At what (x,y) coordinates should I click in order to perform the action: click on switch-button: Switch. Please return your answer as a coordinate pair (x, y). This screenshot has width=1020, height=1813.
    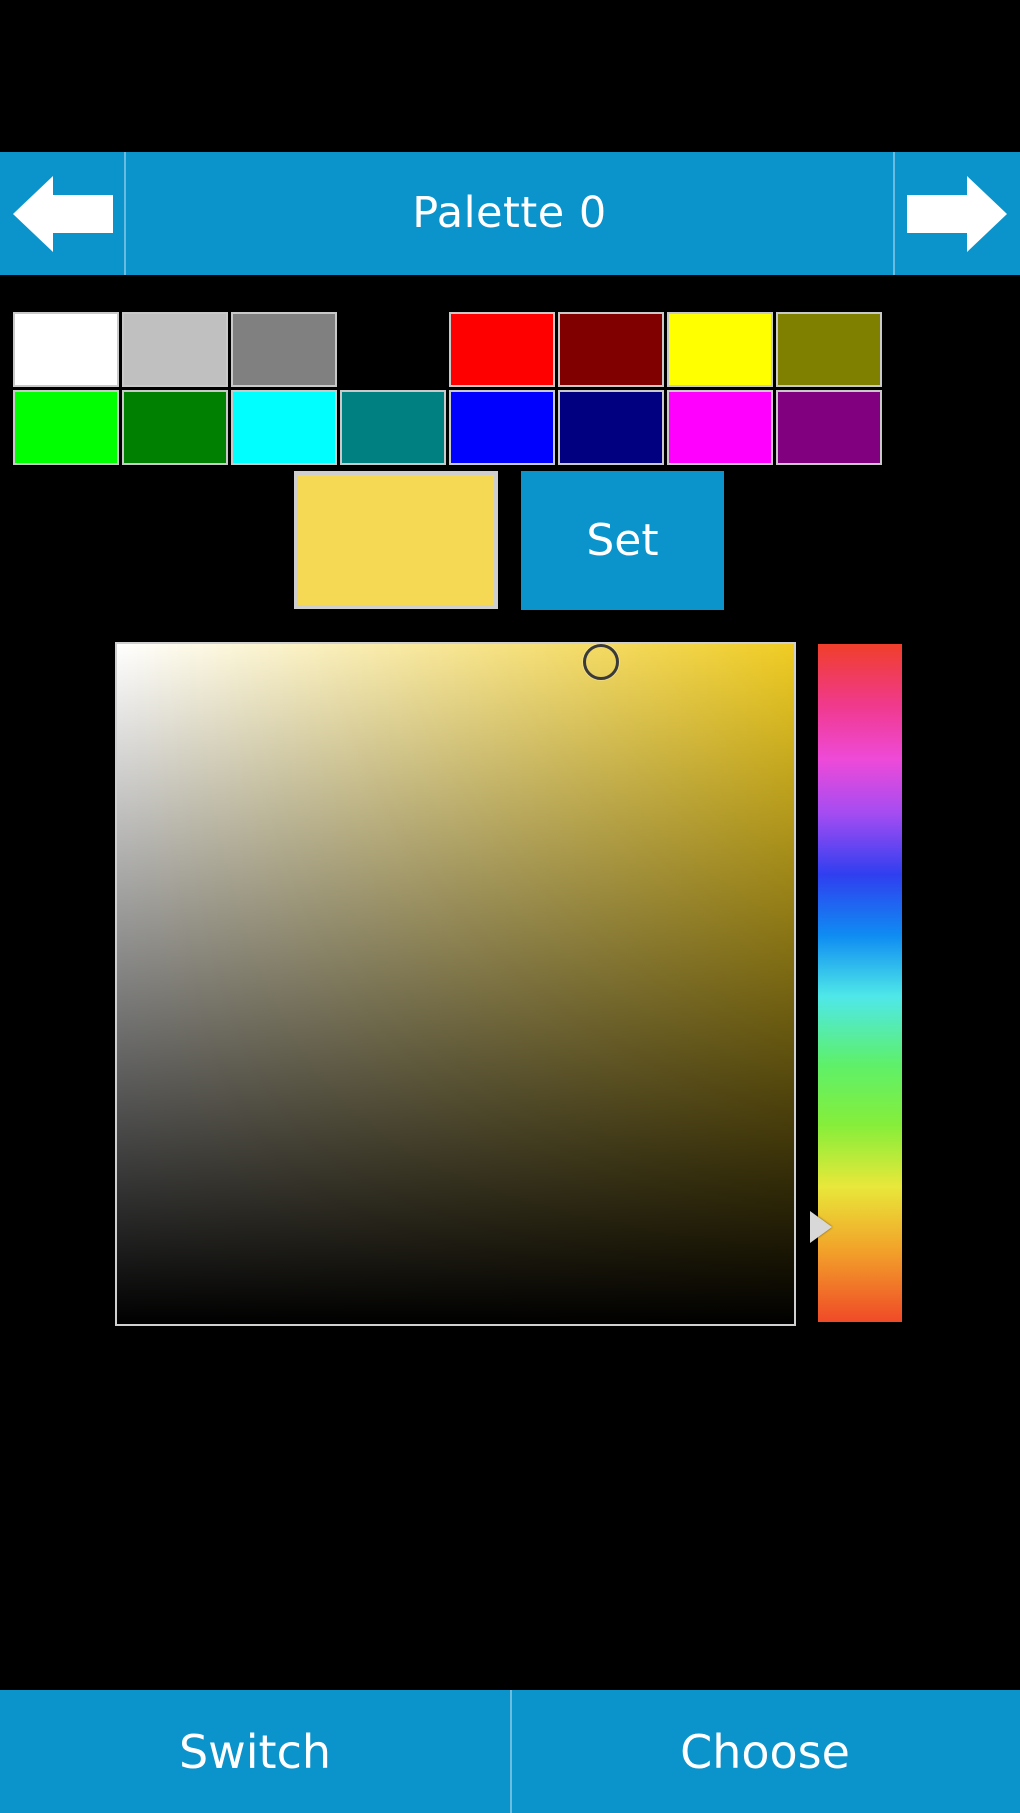
    Looking at the image, I should click on (255, 1751).